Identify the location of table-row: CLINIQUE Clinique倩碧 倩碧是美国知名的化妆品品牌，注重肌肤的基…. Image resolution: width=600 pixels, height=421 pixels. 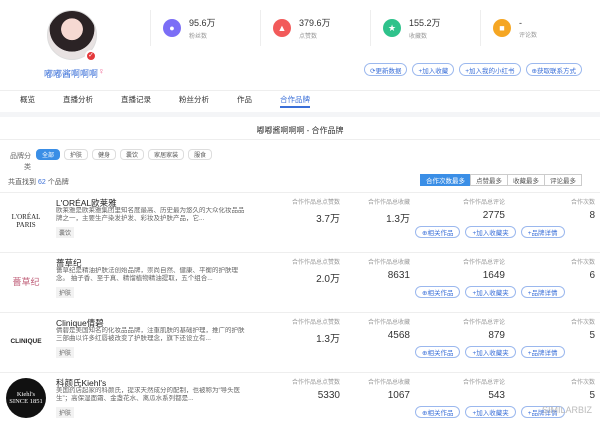
(300, 342).